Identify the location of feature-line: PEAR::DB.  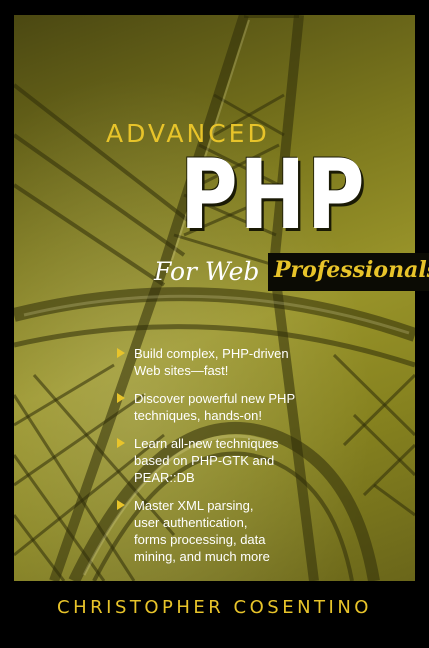
(164, 477).